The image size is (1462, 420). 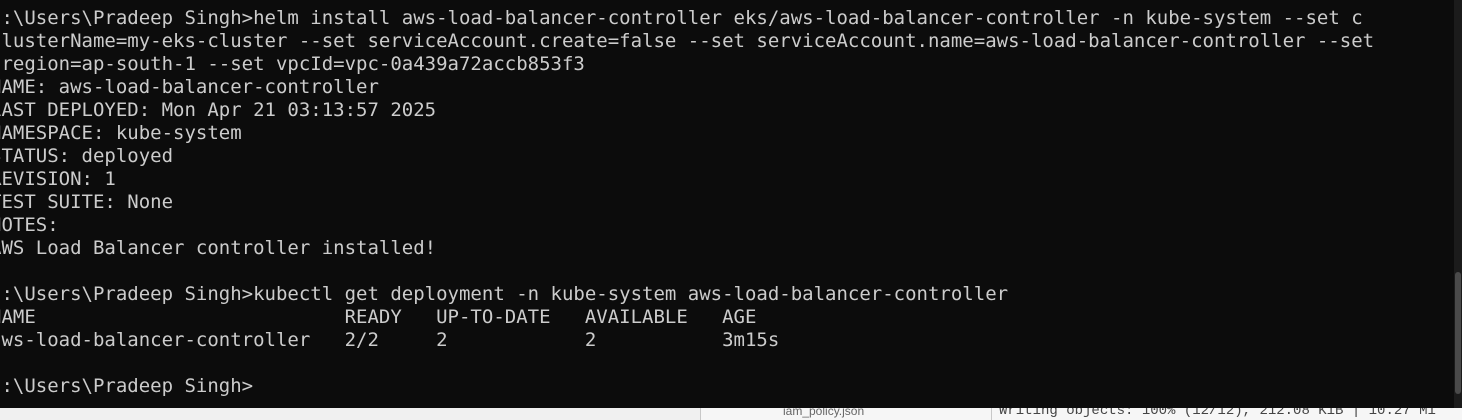 What do you see at coordinates (121, 133) in the screenshot?
I see `terminal-line: NAMESPACE: kube-system` at bounding box center [121, 133].